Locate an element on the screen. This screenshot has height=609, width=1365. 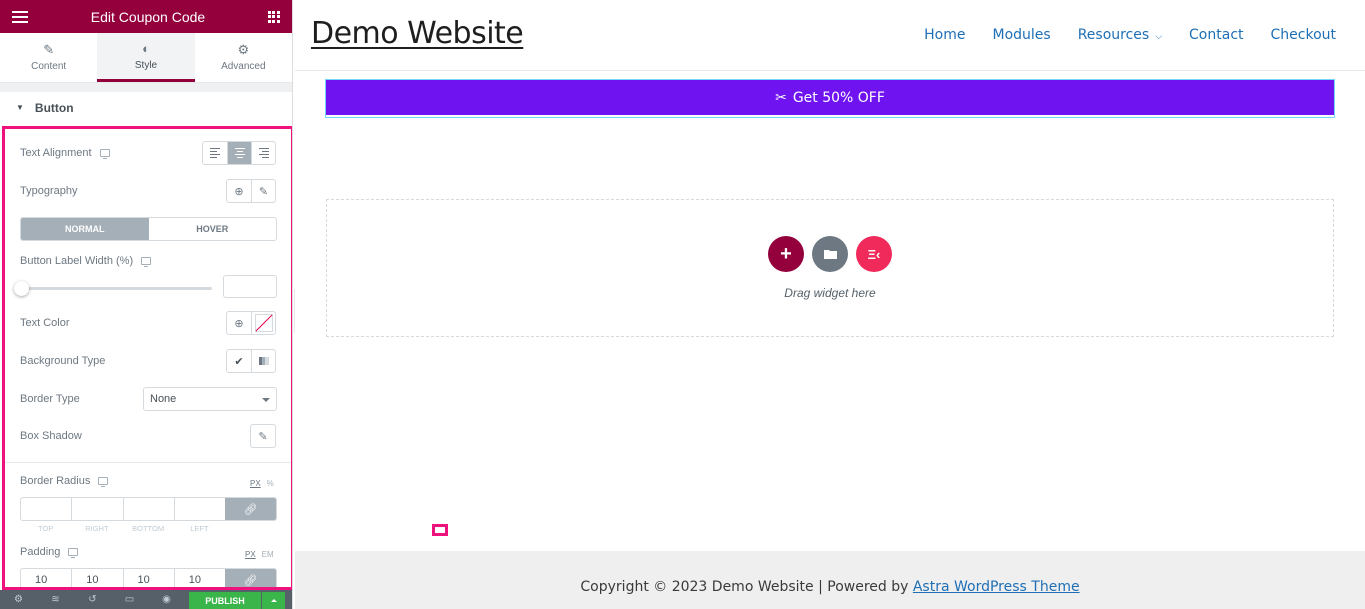
padding-units: PX EM is located at coordinates (259, 554).